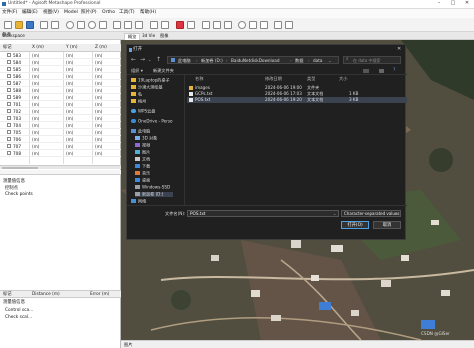 The width and height of the screenshot is (474, 348). I want to click on nav-item: 视频, so click(142, 145).